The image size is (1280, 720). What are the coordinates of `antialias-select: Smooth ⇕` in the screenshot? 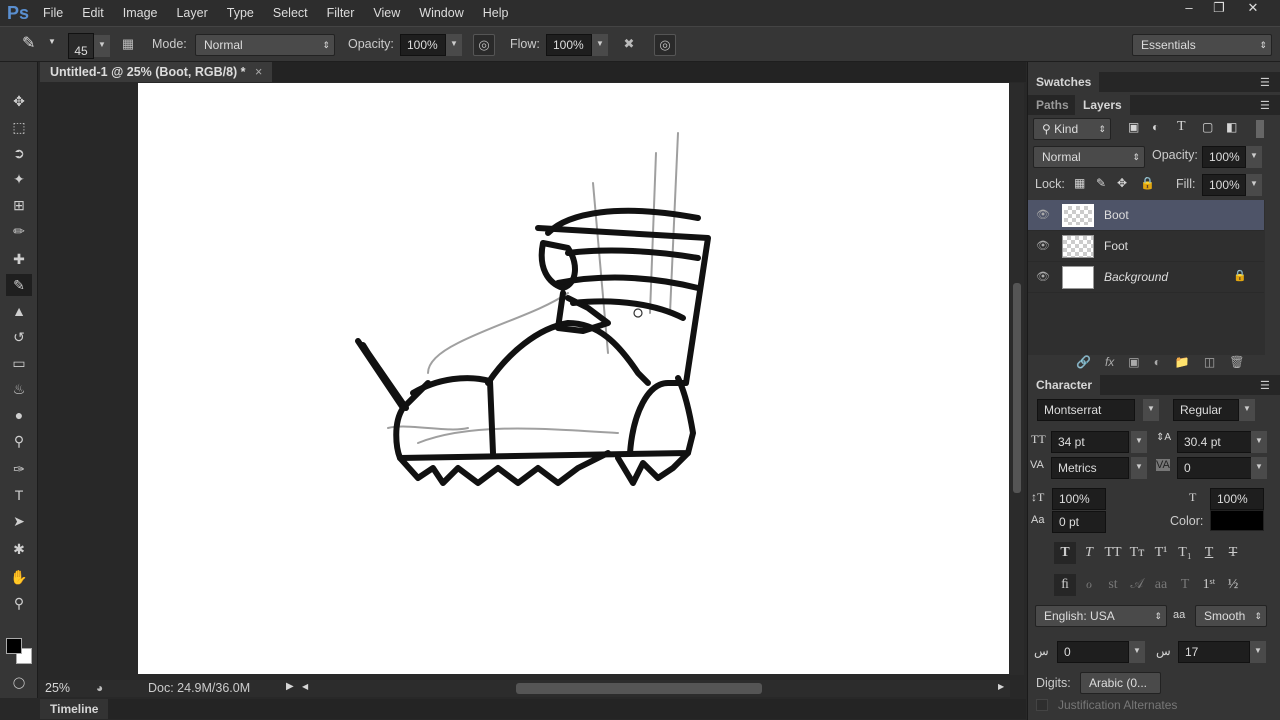 It's located at (1231, 616).